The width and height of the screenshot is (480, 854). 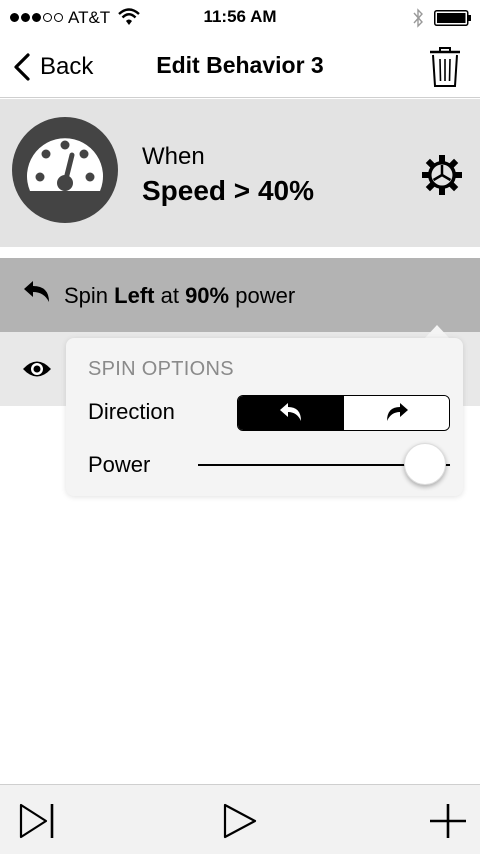 What do you see at coordinates (161, 369) in the screenshot?
I see `popover-header: SPIN OPTIONS` at bounding box center [161, 369].